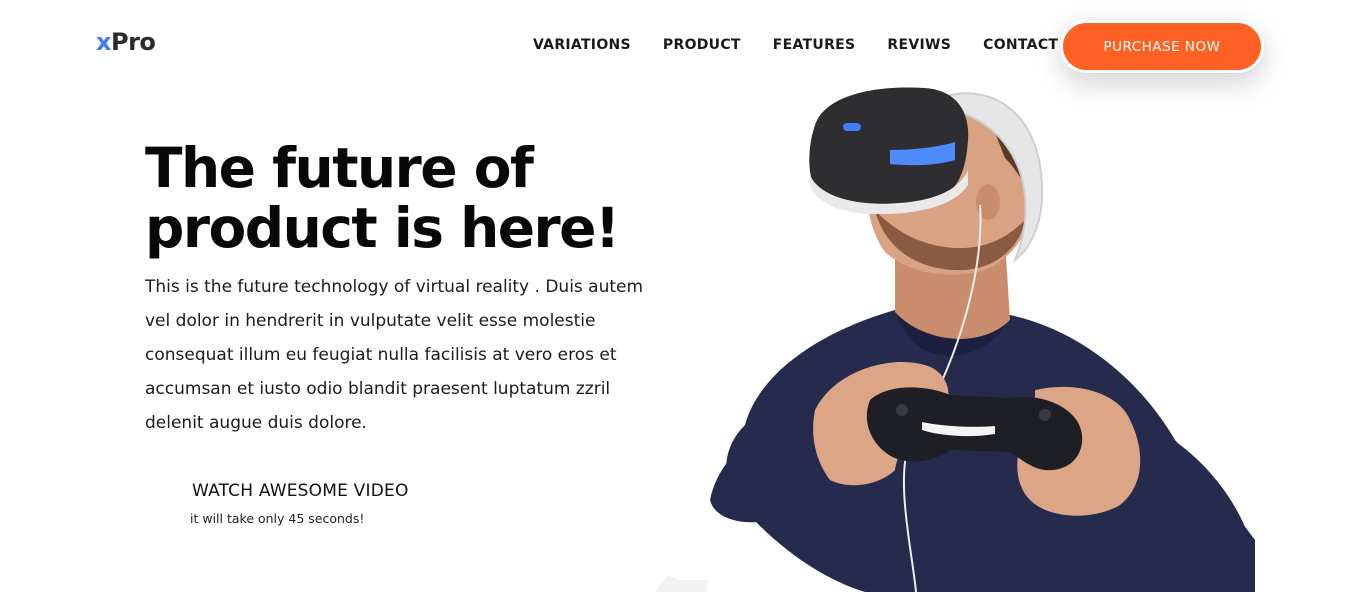 This screenshot has width=1349, height=592. What do you see at coordinates (681, 584) in the screenshot?
I see `decor-shape` at bounding box center [681, 584].